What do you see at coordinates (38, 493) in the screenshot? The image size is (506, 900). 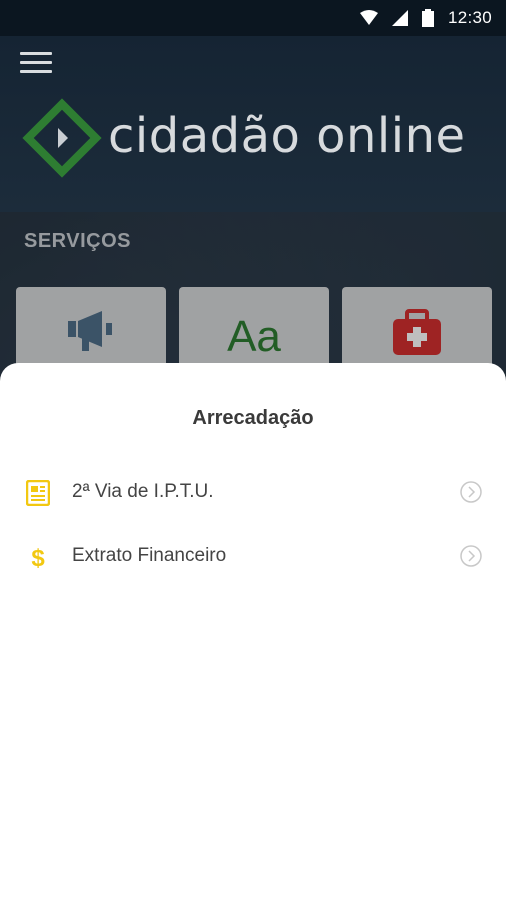 I see `document-icon` at bounding box center [38, 493].